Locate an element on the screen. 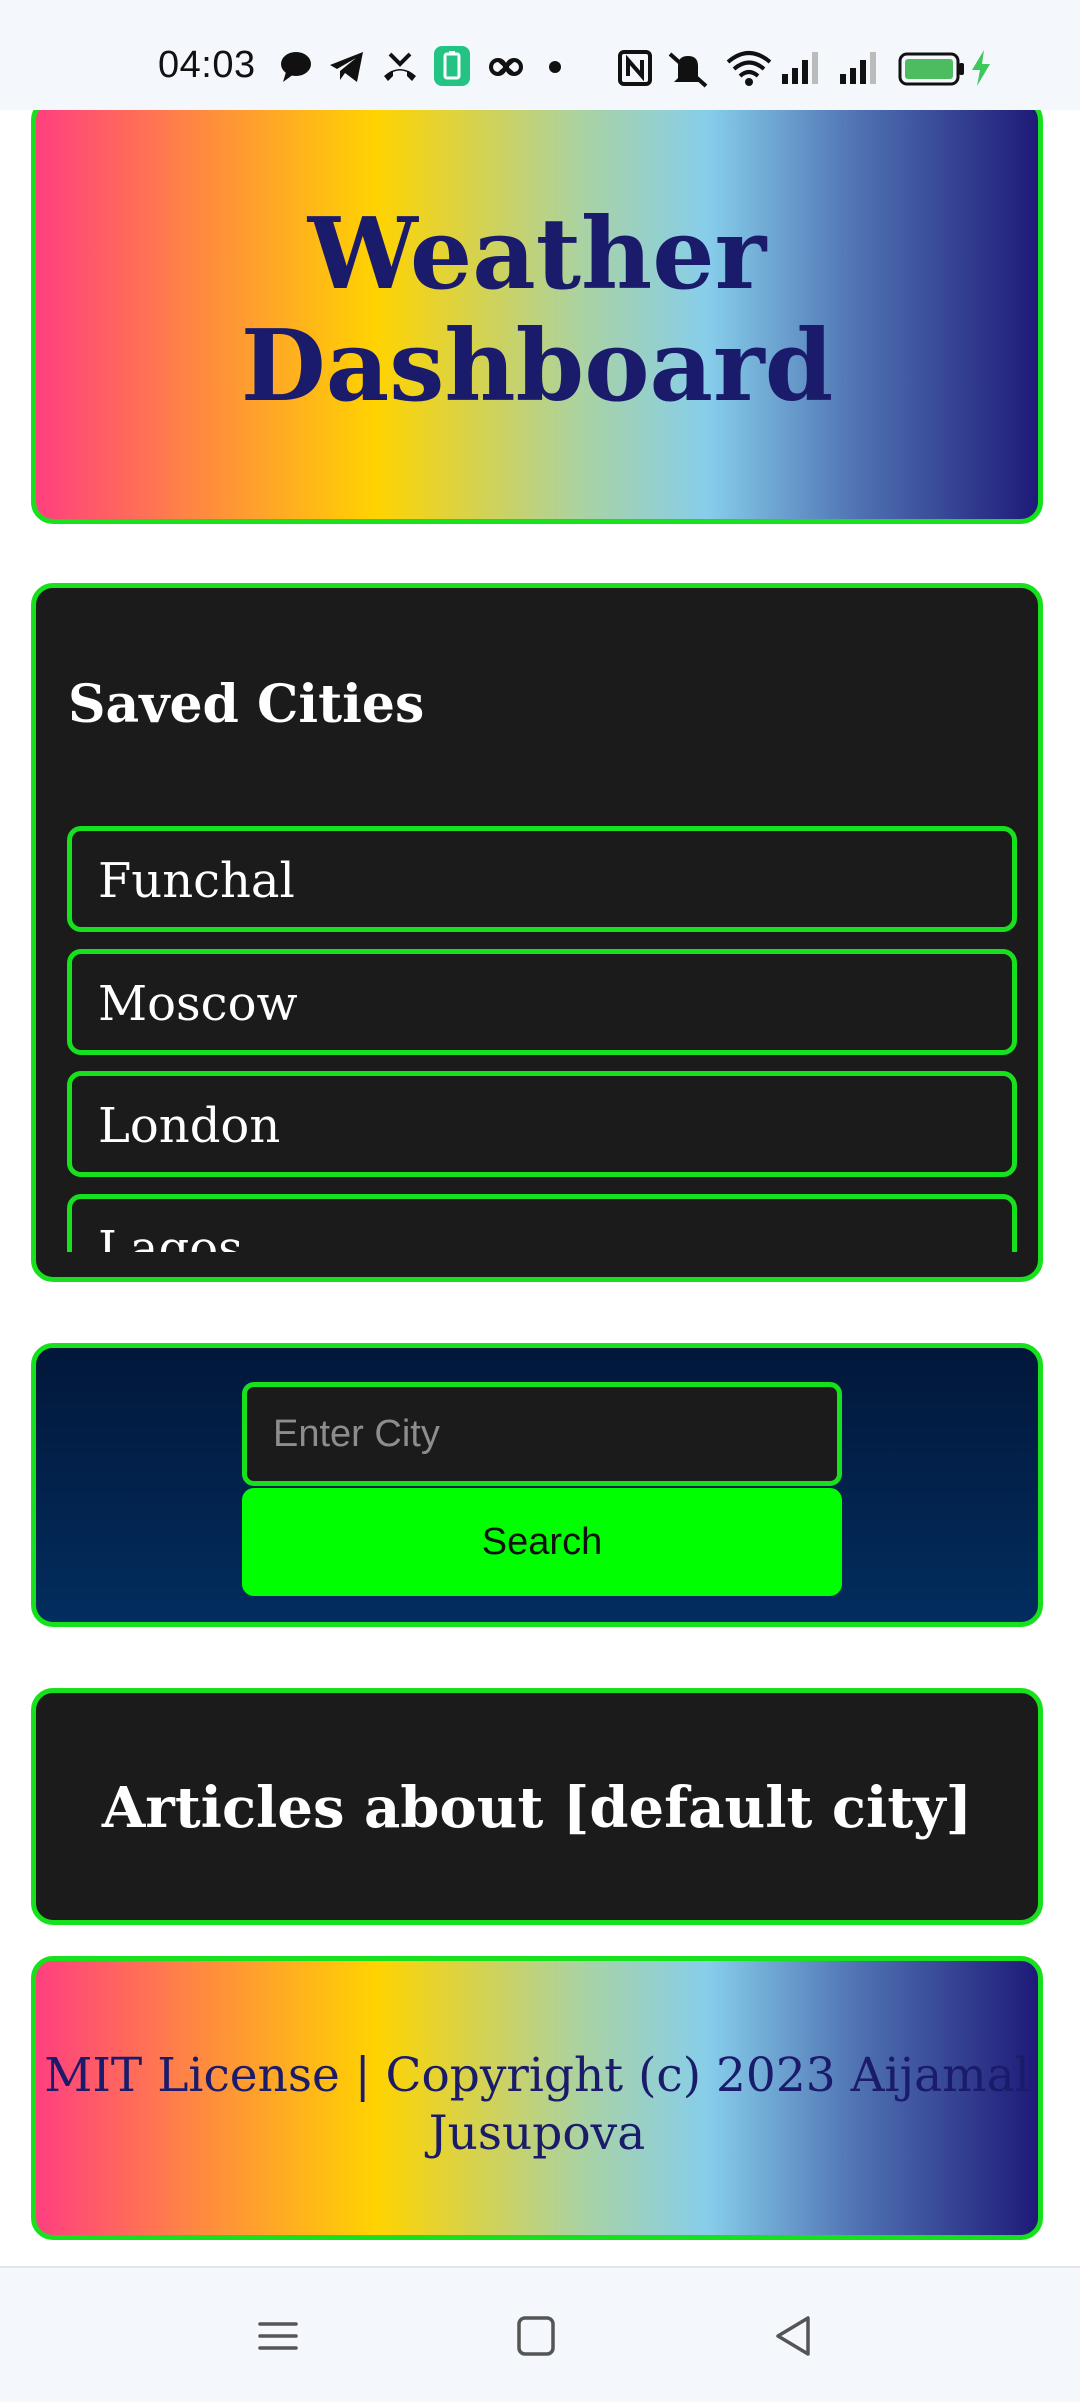 This screenshot has width=1080, height=2402. city-label: Moscow is located at coordinates (198, 1004).